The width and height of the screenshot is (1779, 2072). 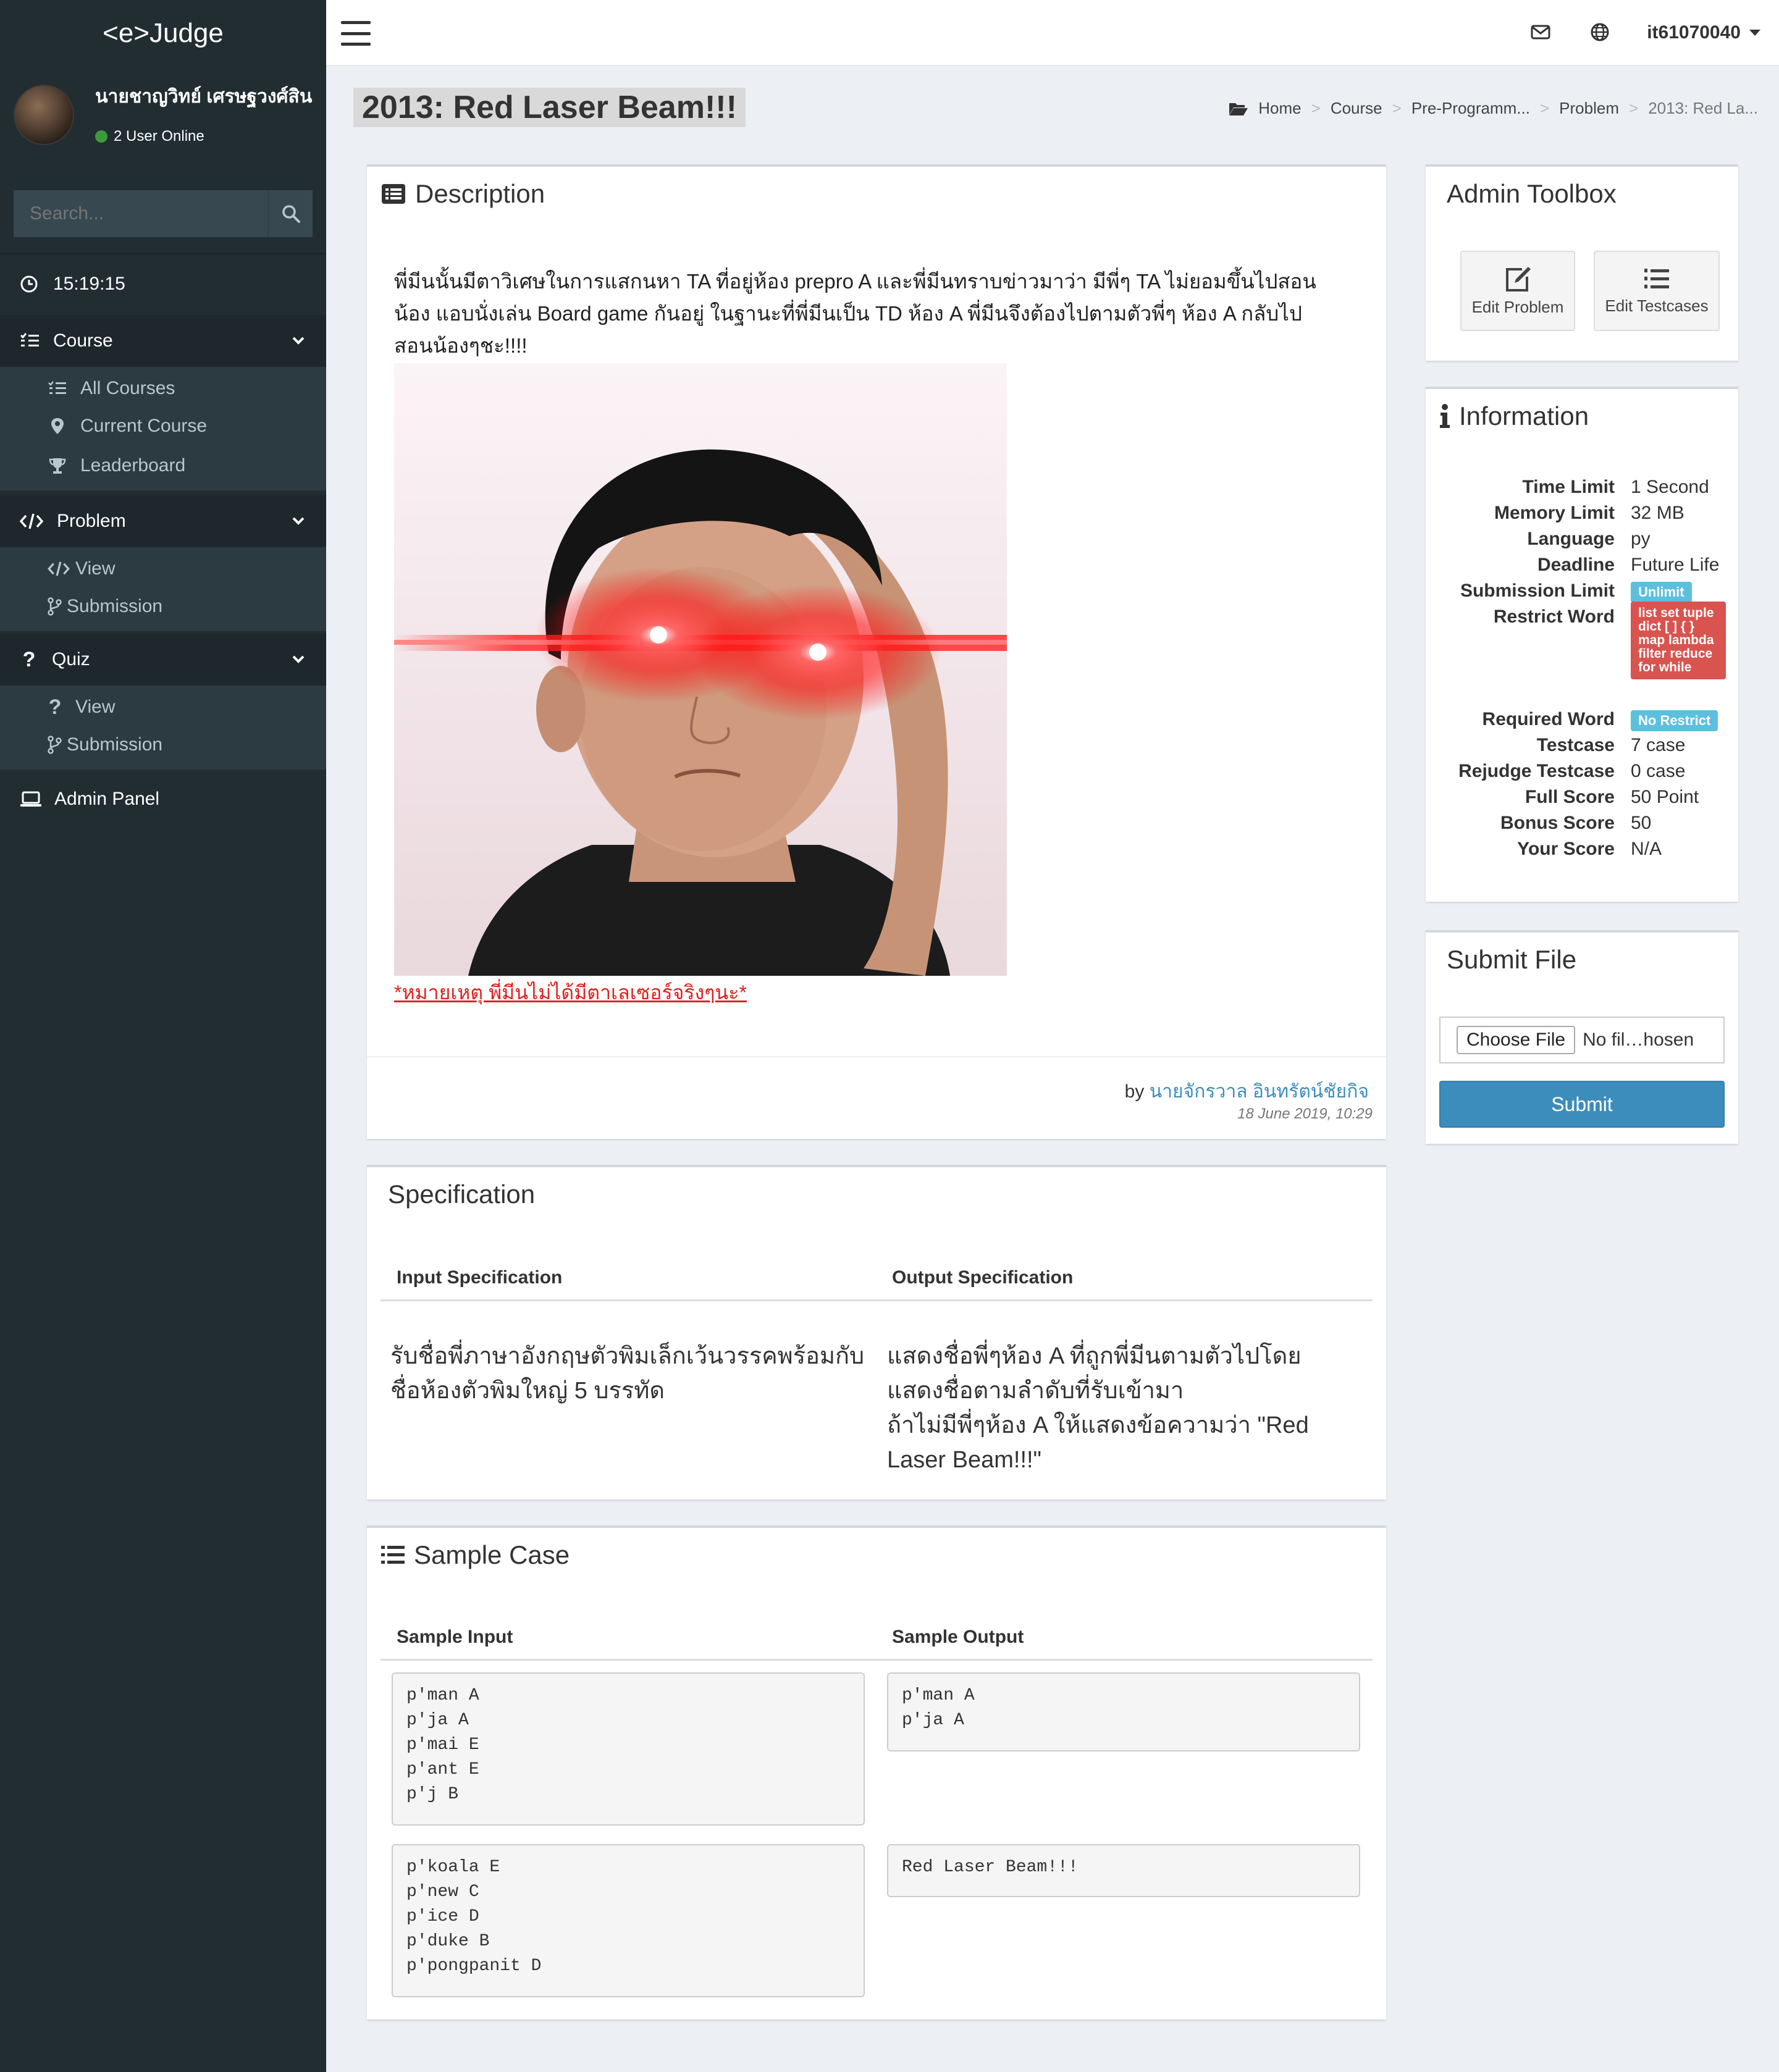 I want to click on input-spec-header: Input Specification, so click(x=480, y=1277).